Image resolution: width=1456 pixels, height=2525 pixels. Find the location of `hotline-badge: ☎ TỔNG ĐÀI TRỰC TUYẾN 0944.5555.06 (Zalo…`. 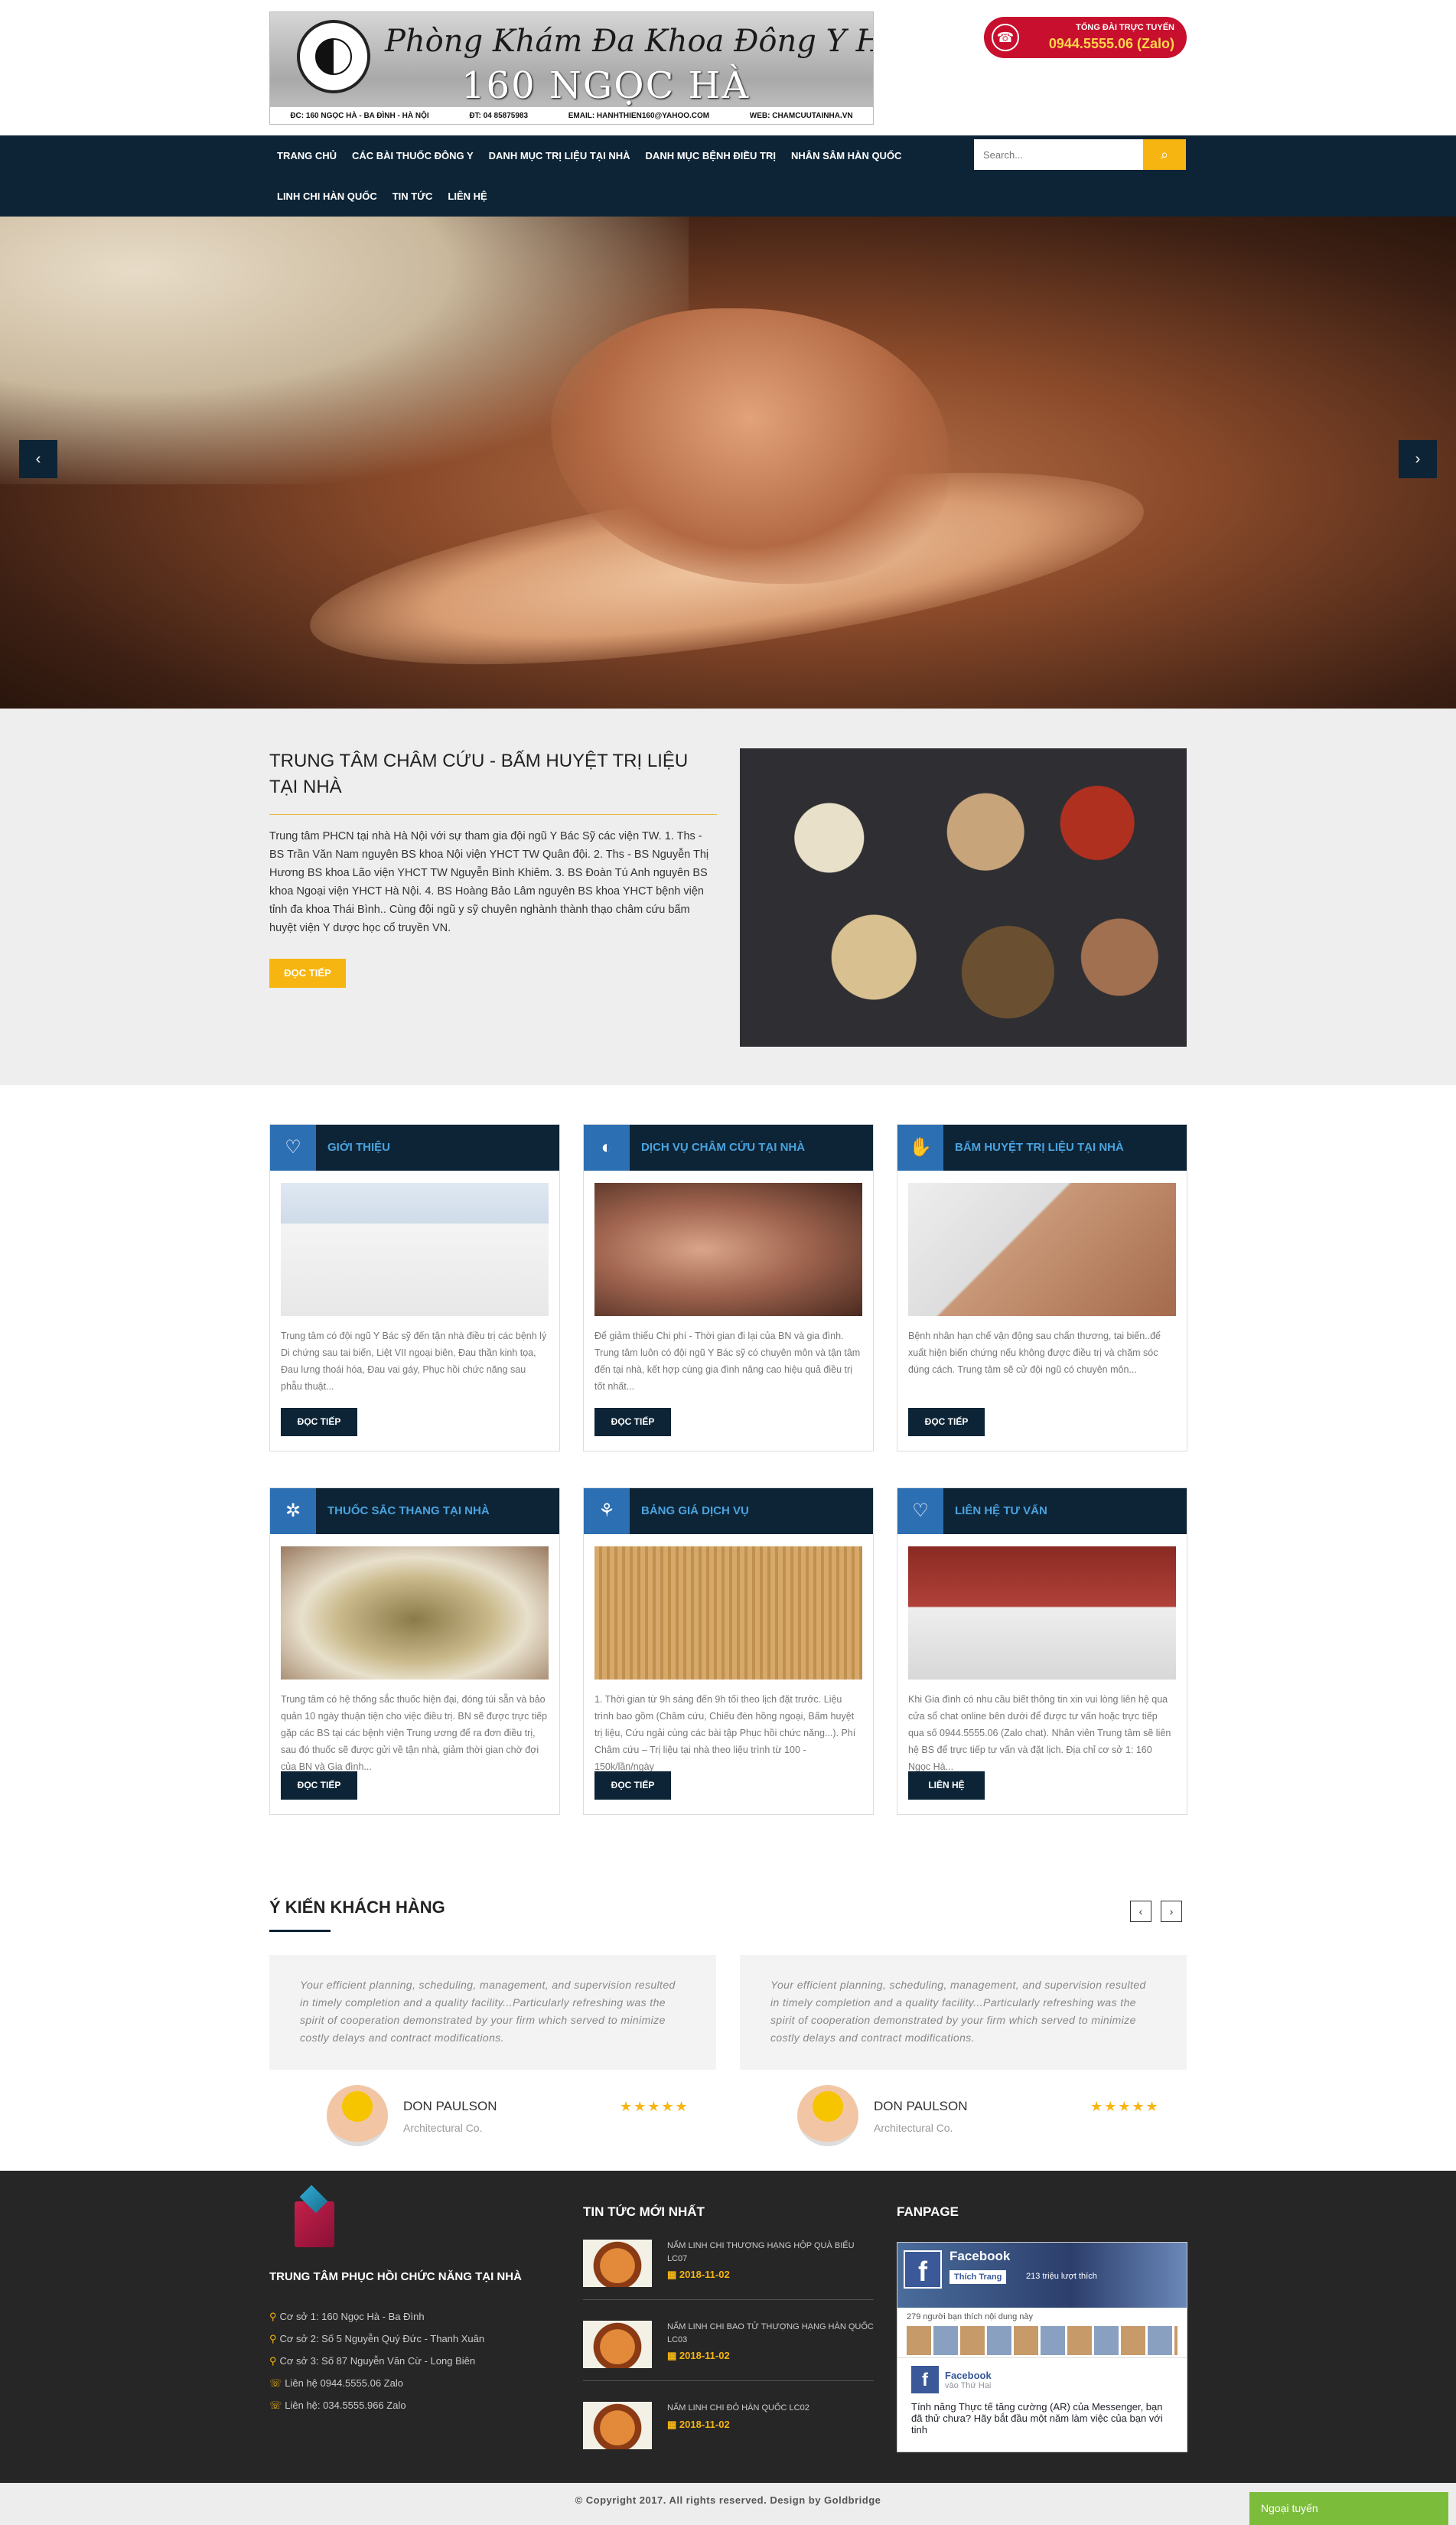

hotline-badge: ☎ TỔNG ĐÀI TRỰC TUYẾN 0944.5555.06 (Zalo… is located at coordinates (1085, 37).